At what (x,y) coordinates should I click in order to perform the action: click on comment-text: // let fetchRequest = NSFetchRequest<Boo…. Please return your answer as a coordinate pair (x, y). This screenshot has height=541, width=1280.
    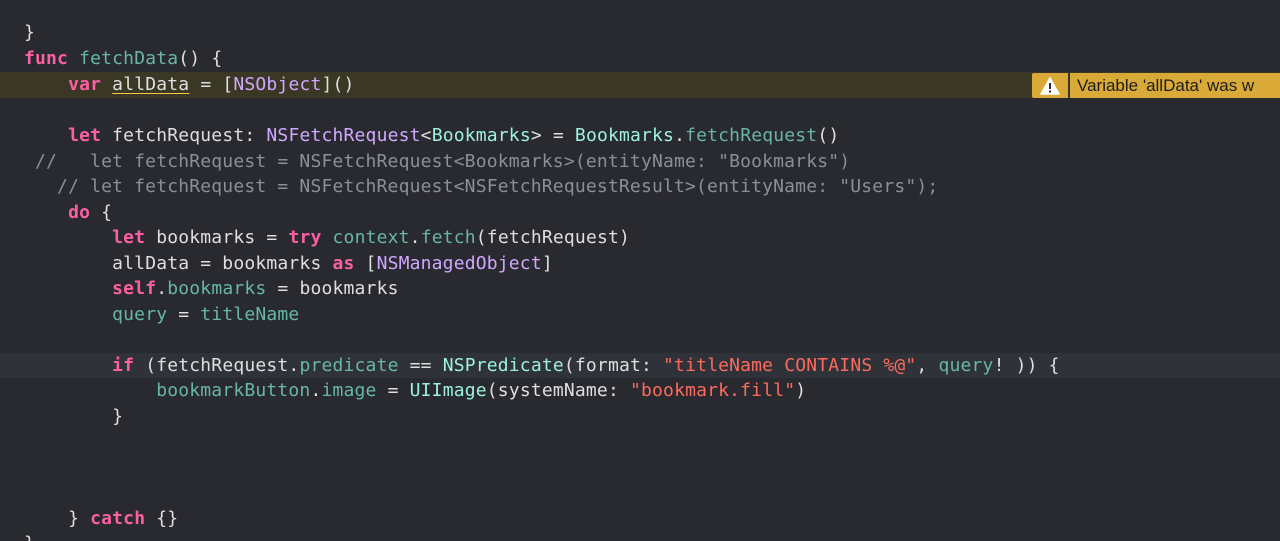
    Looking at the image, I should click on (437, 161).